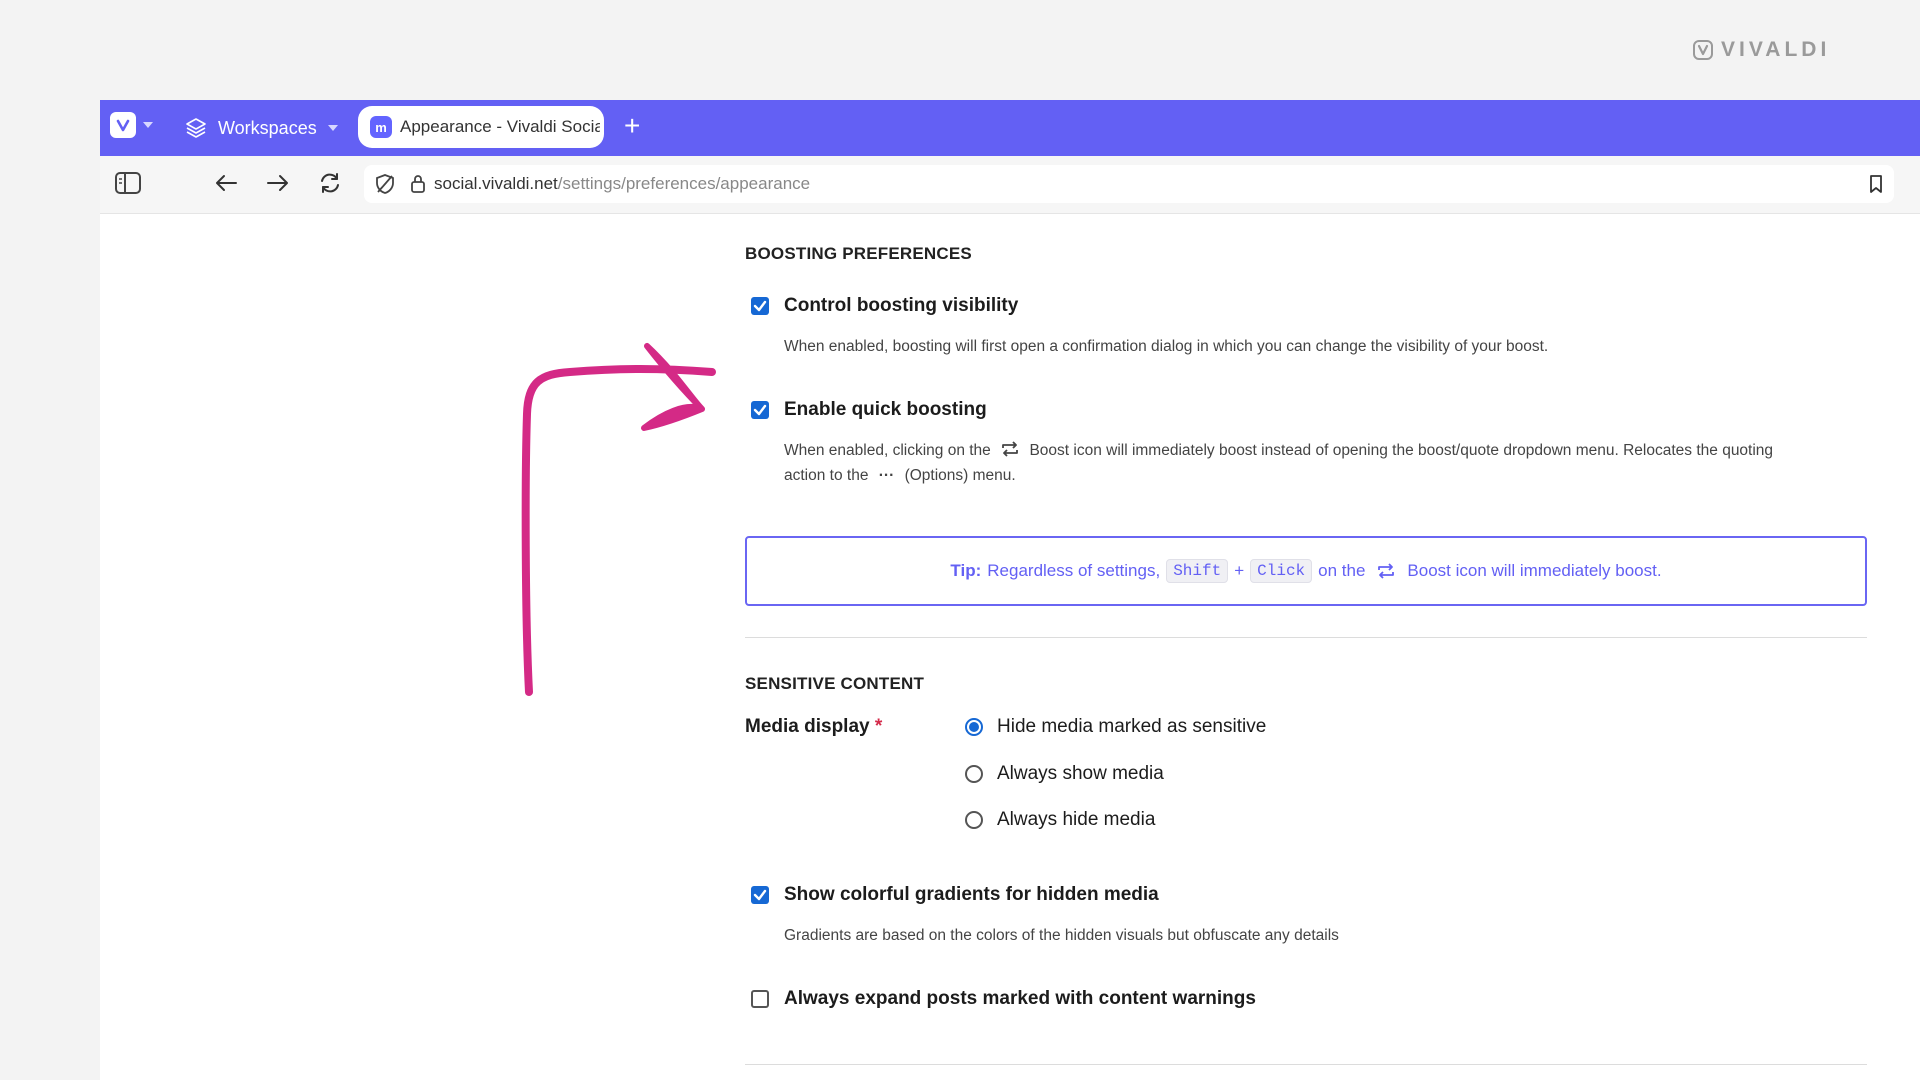 The height and width of the screenshot is (1080, 1920). I want to click on tip-prefix: Tip:, so click(966, 570).